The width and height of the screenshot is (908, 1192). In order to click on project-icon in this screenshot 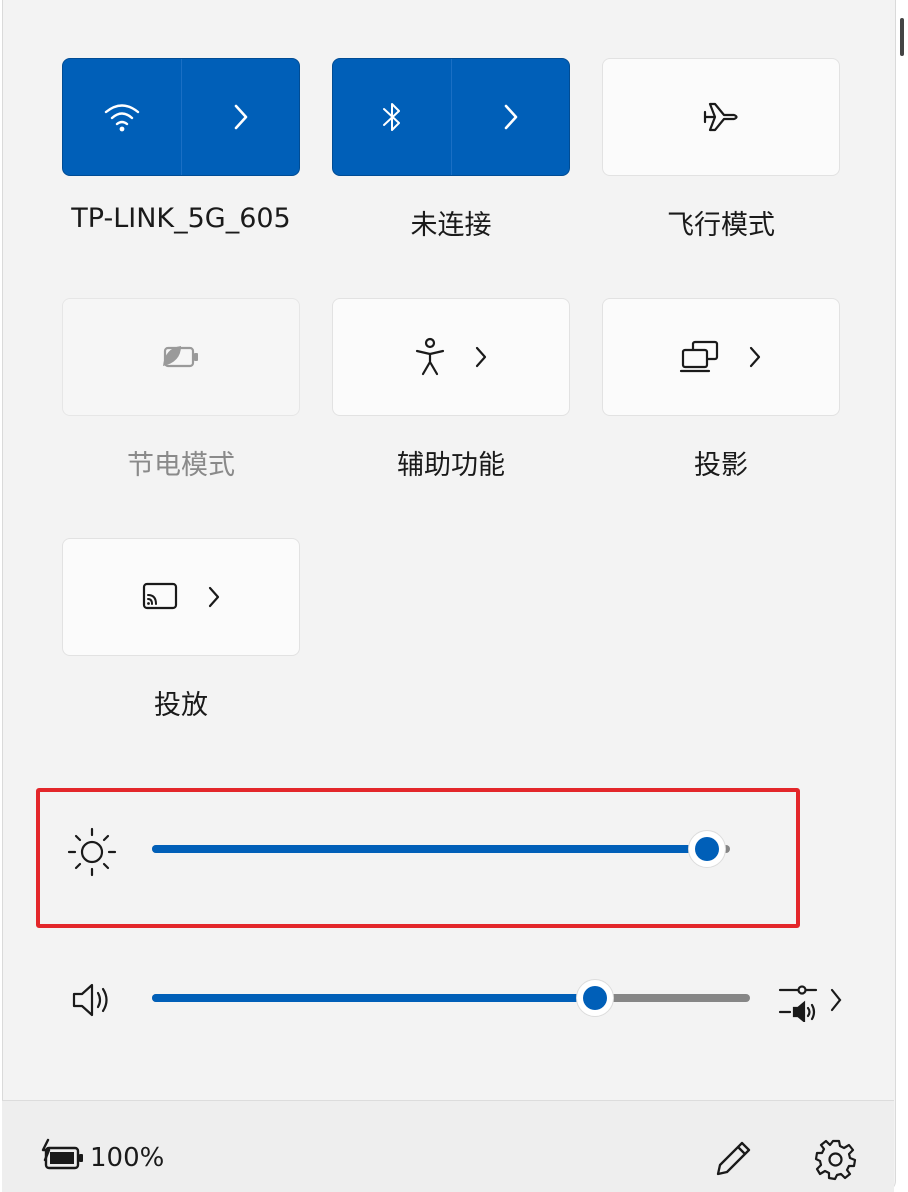, I will do `click(700, 357)`.